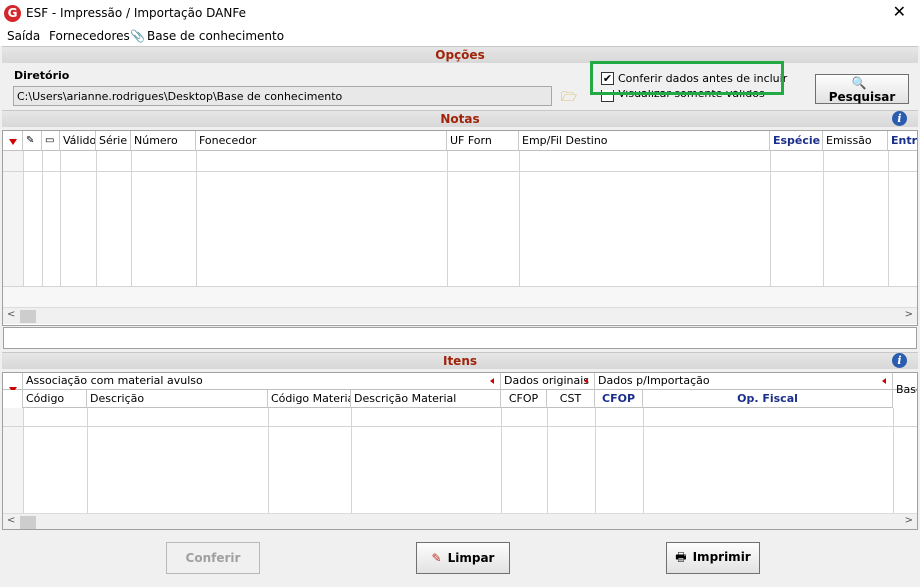  Describe the element at coordinates (321, 141) in the screenshot. I see `col-fornecedor: Fonecedor` at that location.